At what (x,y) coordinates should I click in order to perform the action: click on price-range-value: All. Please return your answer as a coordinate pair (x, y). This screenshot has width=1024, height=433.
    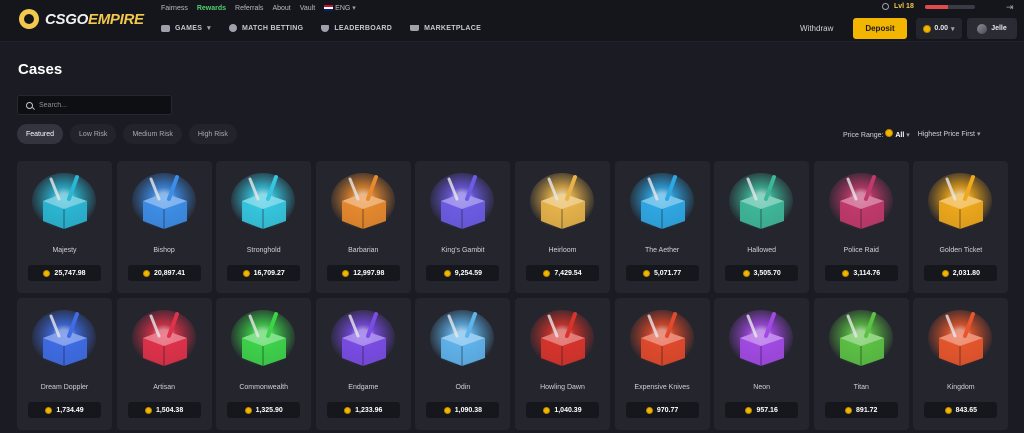
    Looking at the image, I should click on (900, 135).